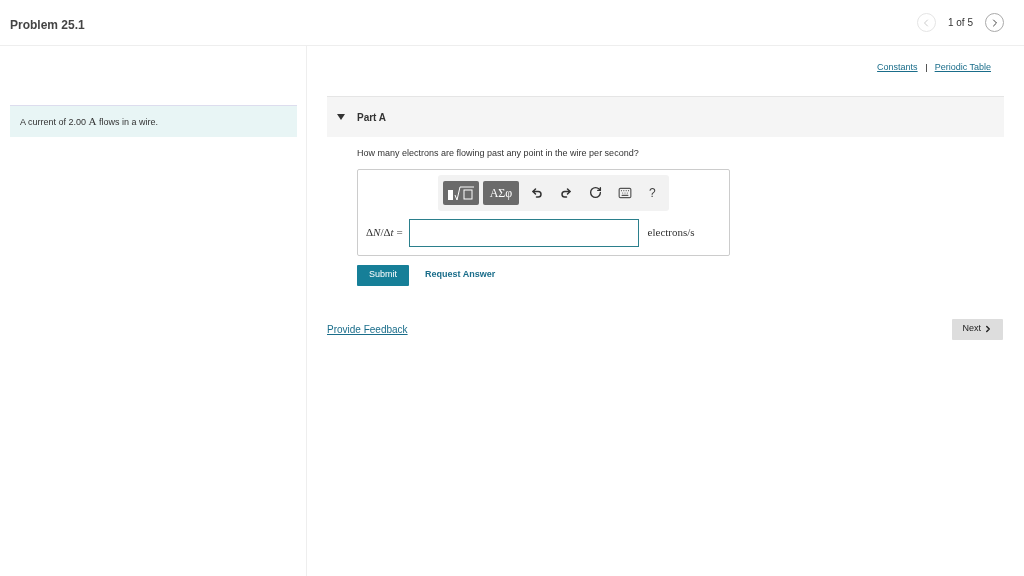 This screenshot has height=576, width=1024. What do you see at coordinates (665, 116) in the screenshot?
I see `part-header: Part A` at bounding box center [665, 116].